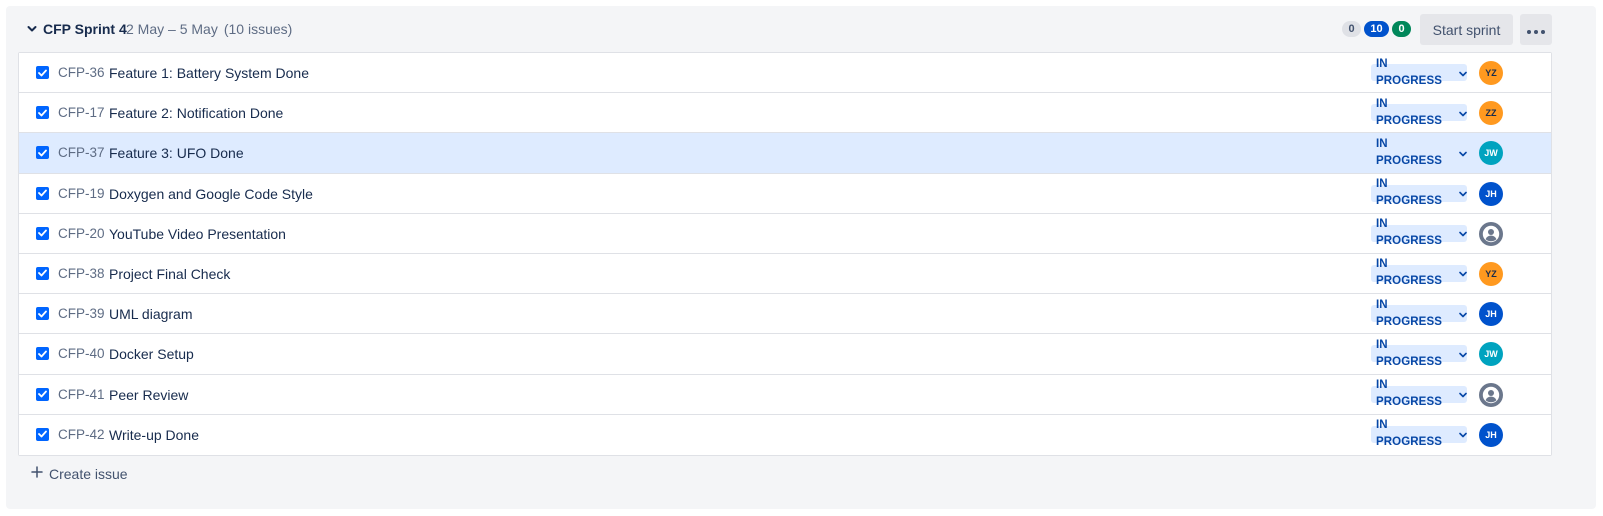  I want to click on issue-summary: Project Final Check, so click(169, 274).